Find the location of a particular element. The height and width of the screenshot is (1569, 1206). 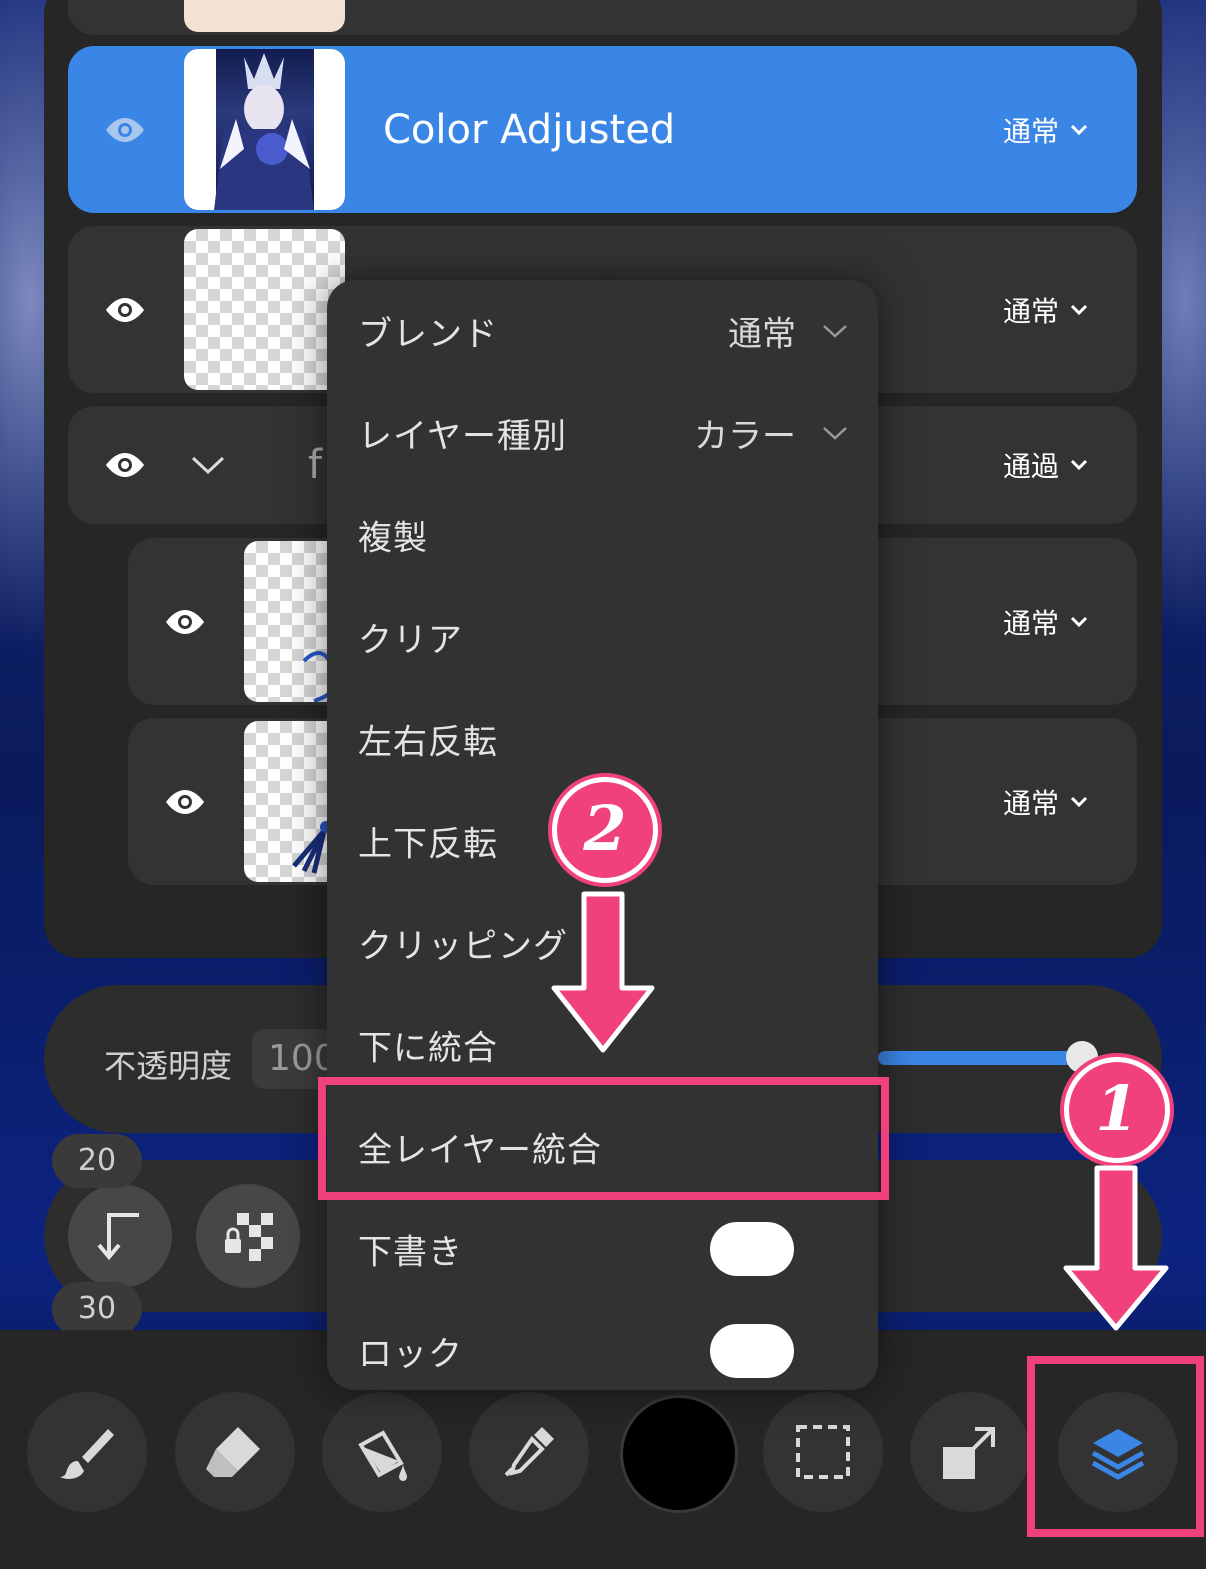

menu-item-layer-type: レイヤー種別 カラー is located at coordinates (602, 433).